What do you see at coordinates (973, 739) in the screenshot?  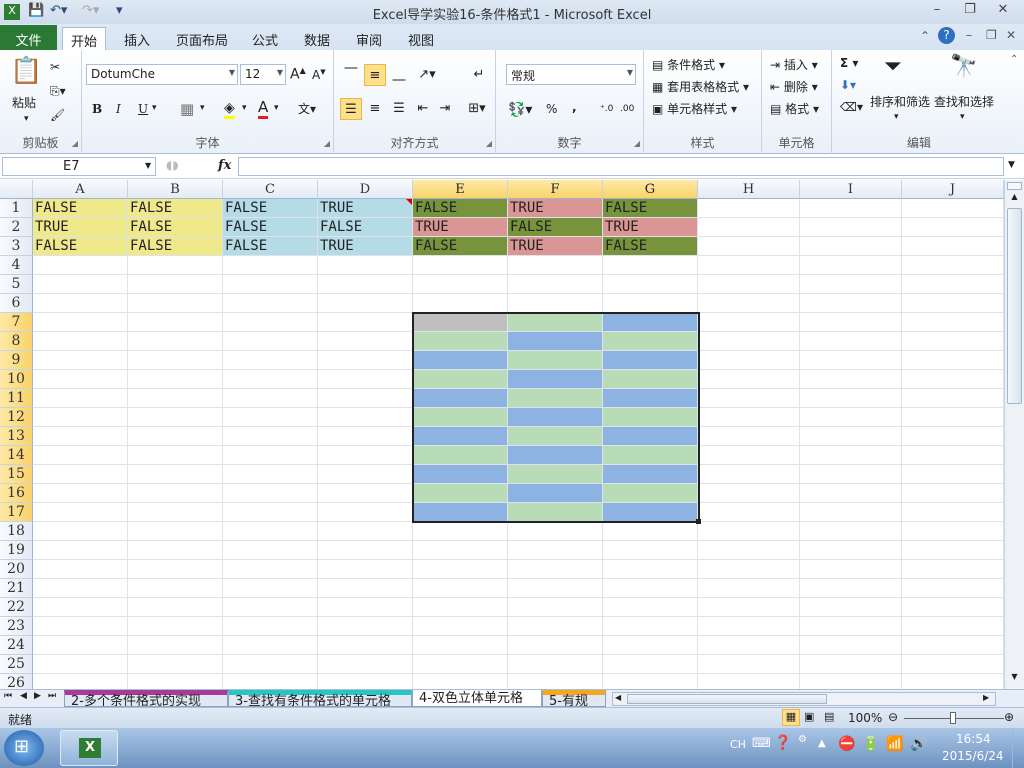 I see `clock-time: 16:54` at bounding box center [973, 739].